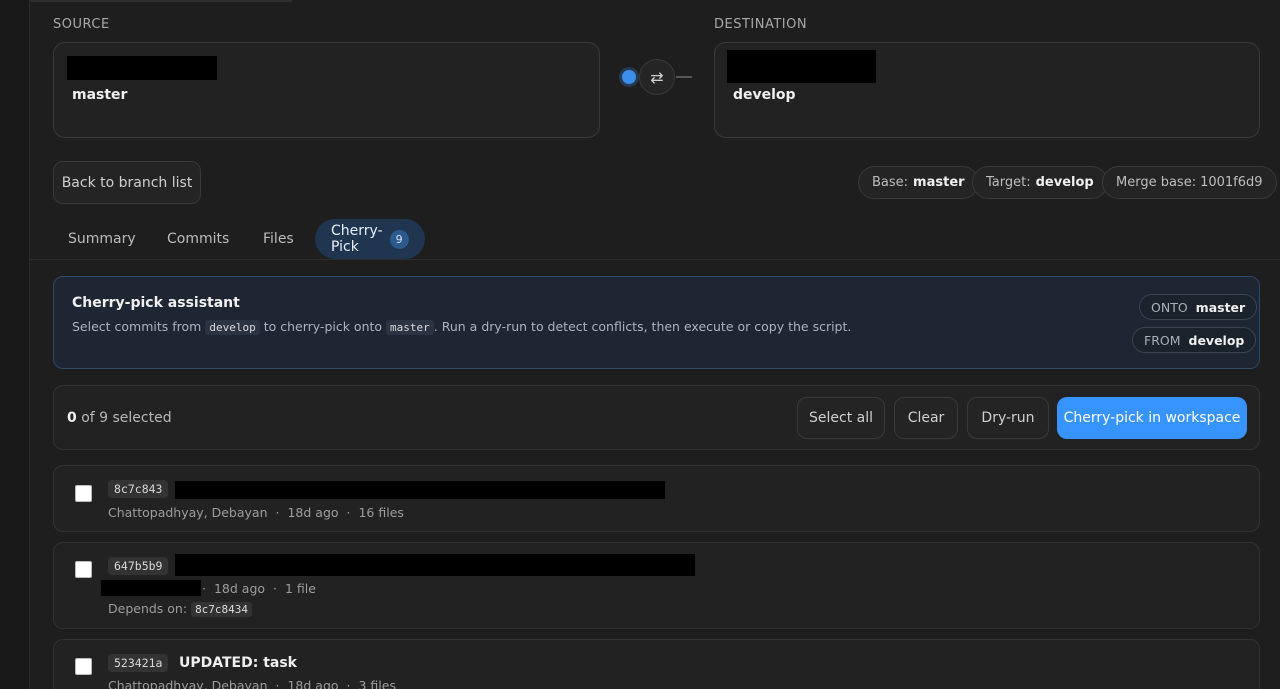 This screenshot has height=689, width=1280. What do you see at coordinates (81, 24) in the screenshot?
I see `source-label: SOURCE` at bounding box center [81, 24].